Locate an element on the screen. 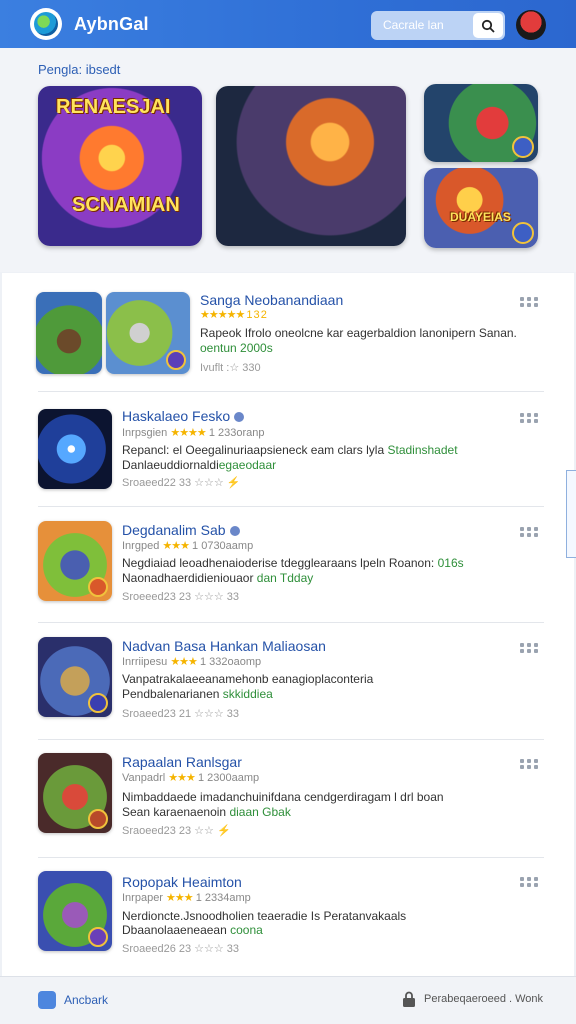  bottom-right-link: Perabeqaeroeed . Wonk is located at coordinates (483, 999).